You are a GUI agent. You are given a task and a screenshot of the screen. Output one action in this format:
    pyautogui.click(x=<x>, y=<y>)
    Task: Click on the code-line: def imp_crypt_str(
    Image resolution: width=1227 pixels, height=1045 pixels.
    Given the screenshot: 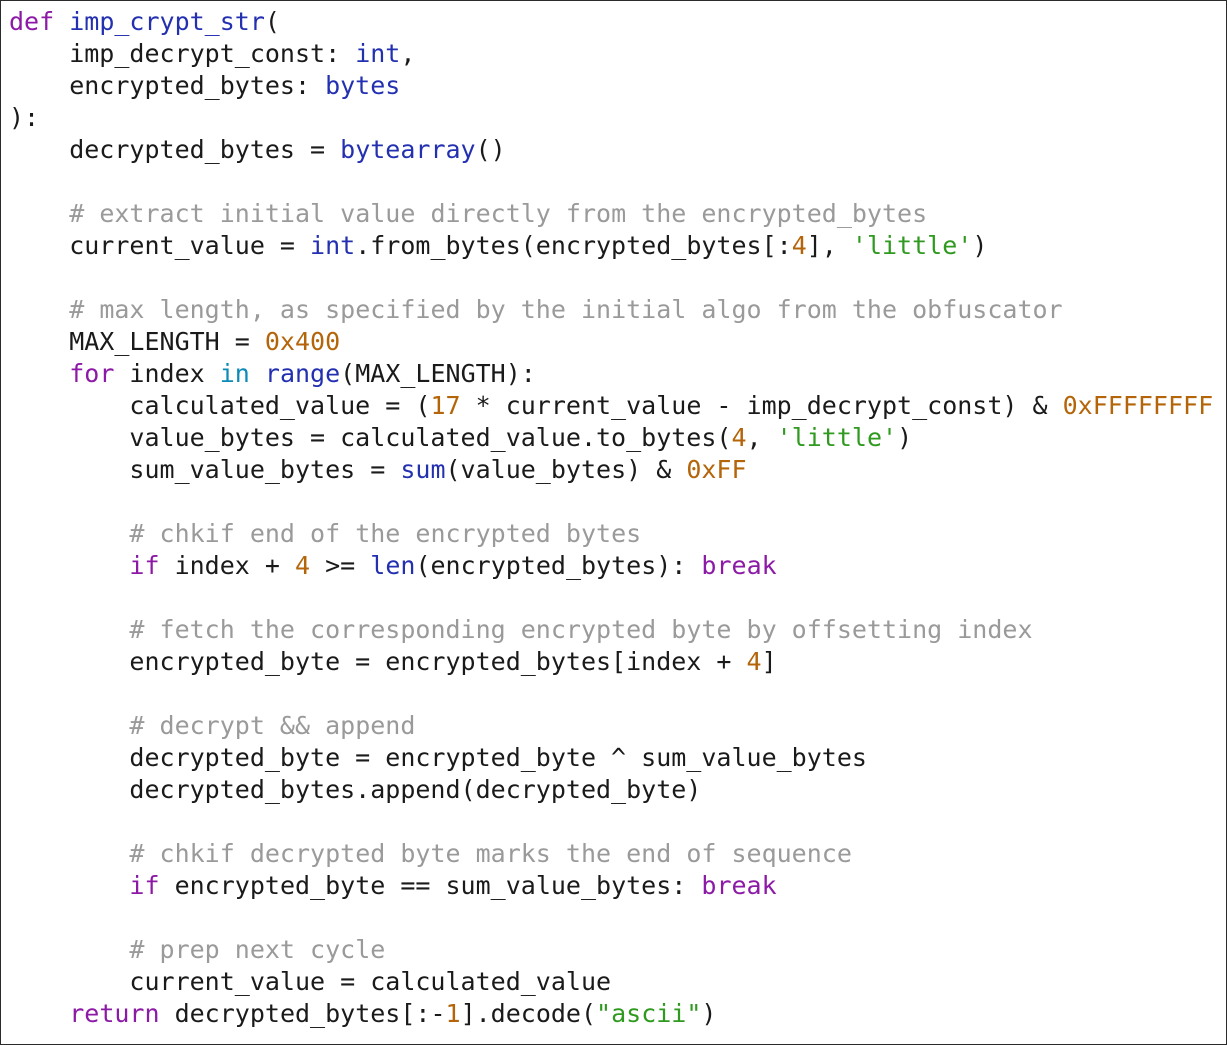 What is the action you would take?
    pyautogui.click(x=611, y=22)
    